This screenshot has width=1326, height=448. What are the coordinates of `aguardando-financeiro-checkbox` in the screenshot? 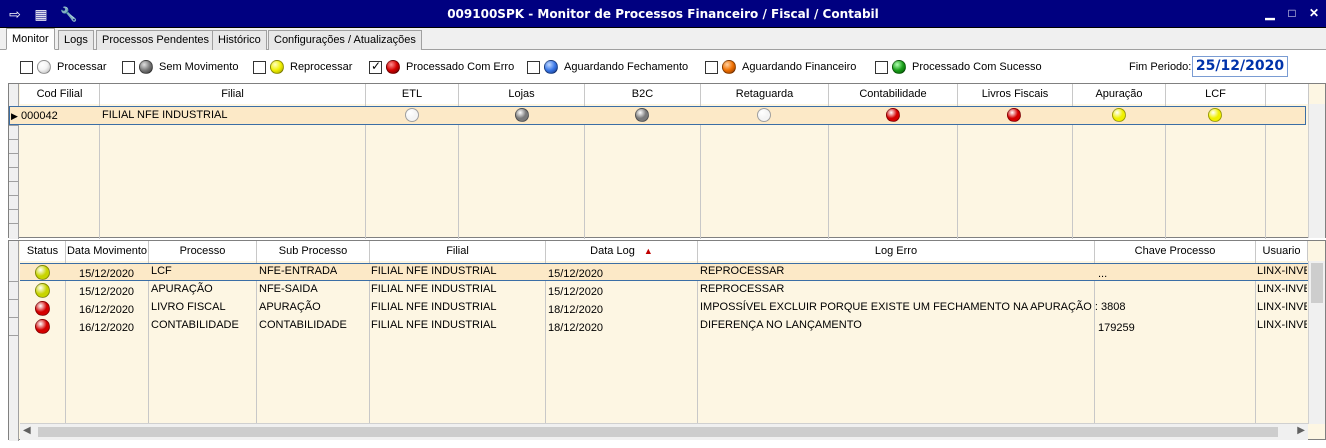 It's located at (711, 67).